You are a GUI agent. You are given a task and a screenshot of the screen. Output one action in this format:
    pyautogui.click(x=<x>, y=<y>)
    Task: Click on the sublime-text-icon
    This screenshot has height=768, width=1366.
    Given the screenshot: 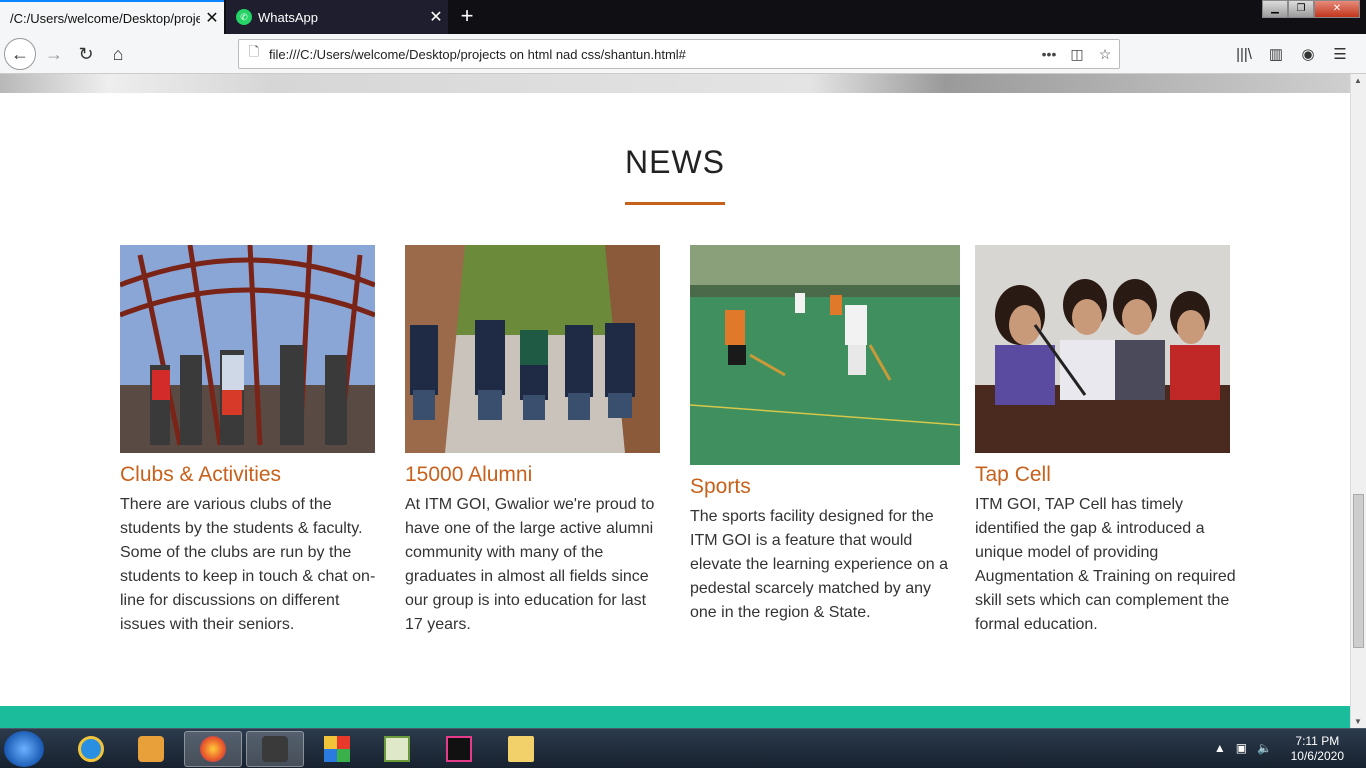 What is the action you would take?
    pyautogui.click(x=275, y=749)
    